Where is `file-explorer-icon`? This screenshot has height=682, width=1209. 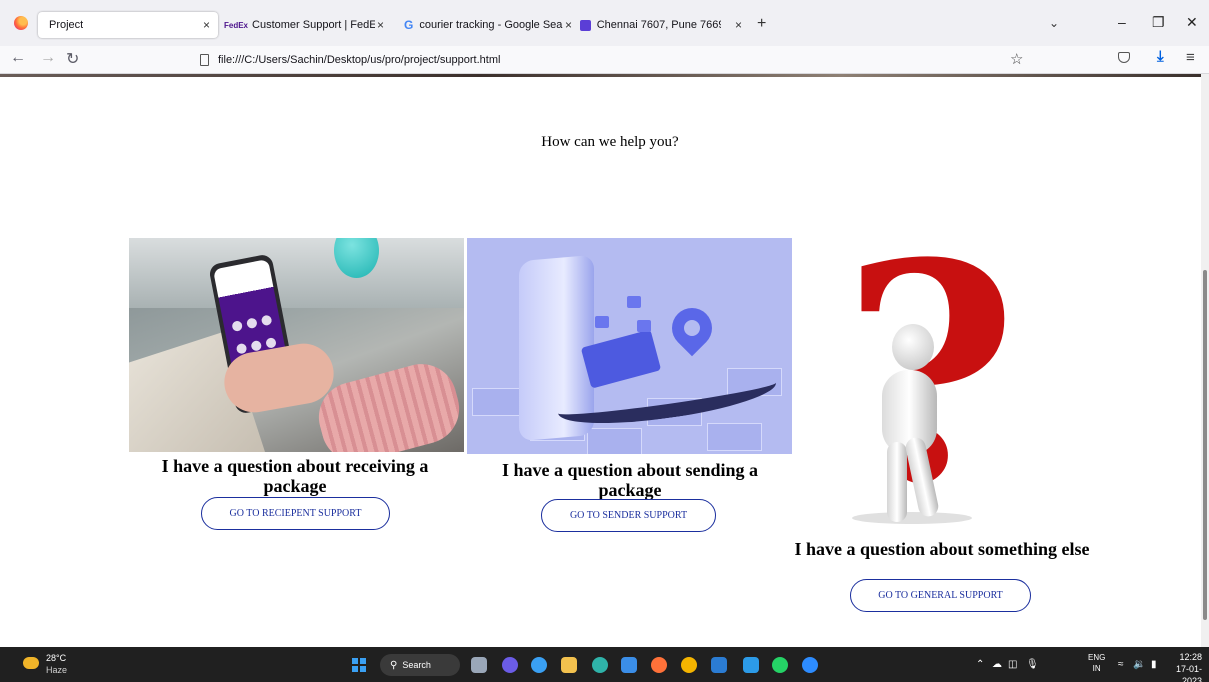
file-explorer-icon is located at coordinates (569, 665).